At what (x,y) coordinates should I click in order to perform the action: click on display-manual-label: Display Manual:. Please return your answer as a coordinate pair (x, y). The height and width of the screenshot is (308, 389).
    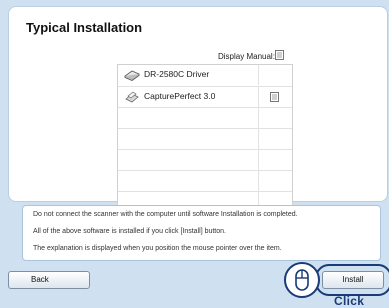
    Looking at the image, I should click on (246, 56).